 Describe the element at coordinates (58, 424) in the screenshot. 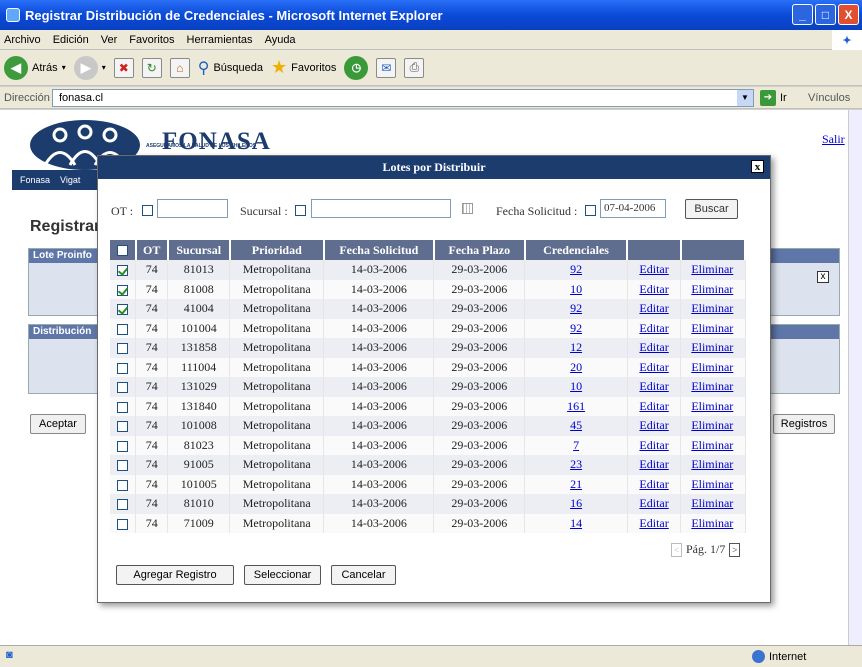

I see `aceptar-button: Aceptar` at that location.